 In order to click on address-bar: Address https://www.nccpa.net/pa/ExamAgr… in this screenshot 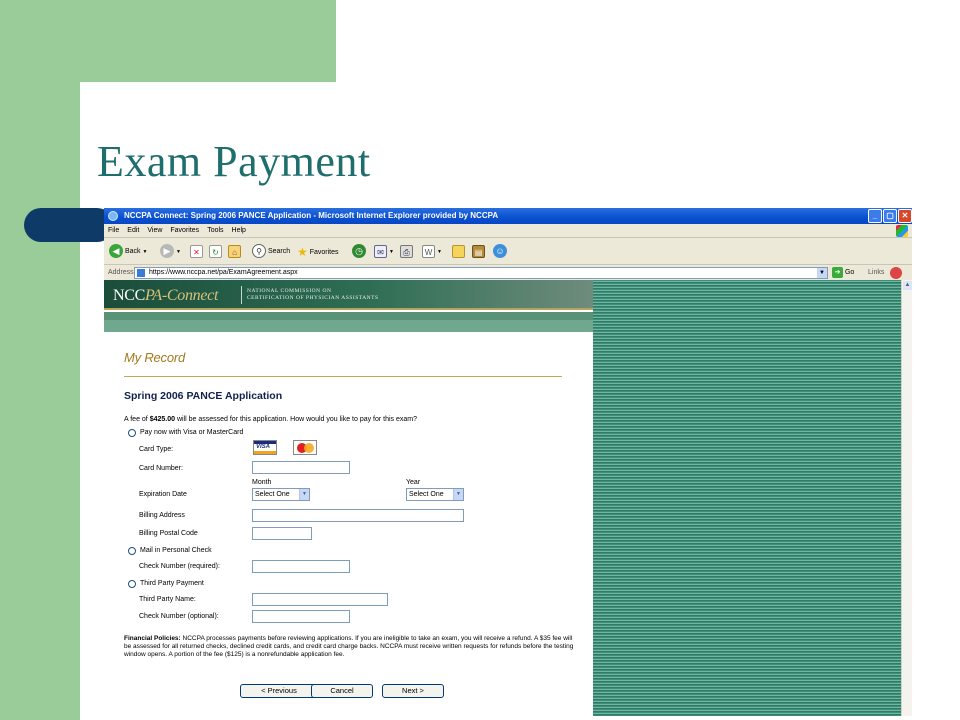, I will do `click(508, 273)`.